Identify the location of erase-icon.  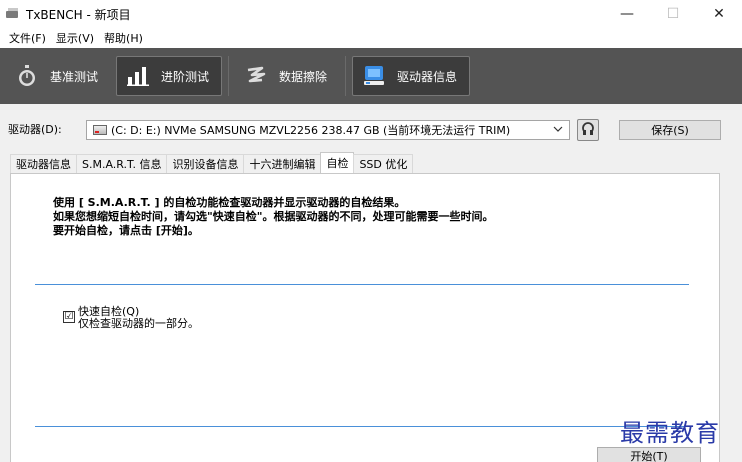
(256, 76).